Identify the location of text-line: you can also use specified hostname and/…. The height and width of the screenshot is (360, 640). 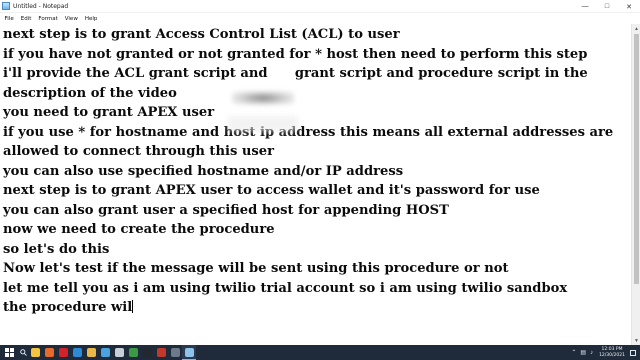
(203, 171).